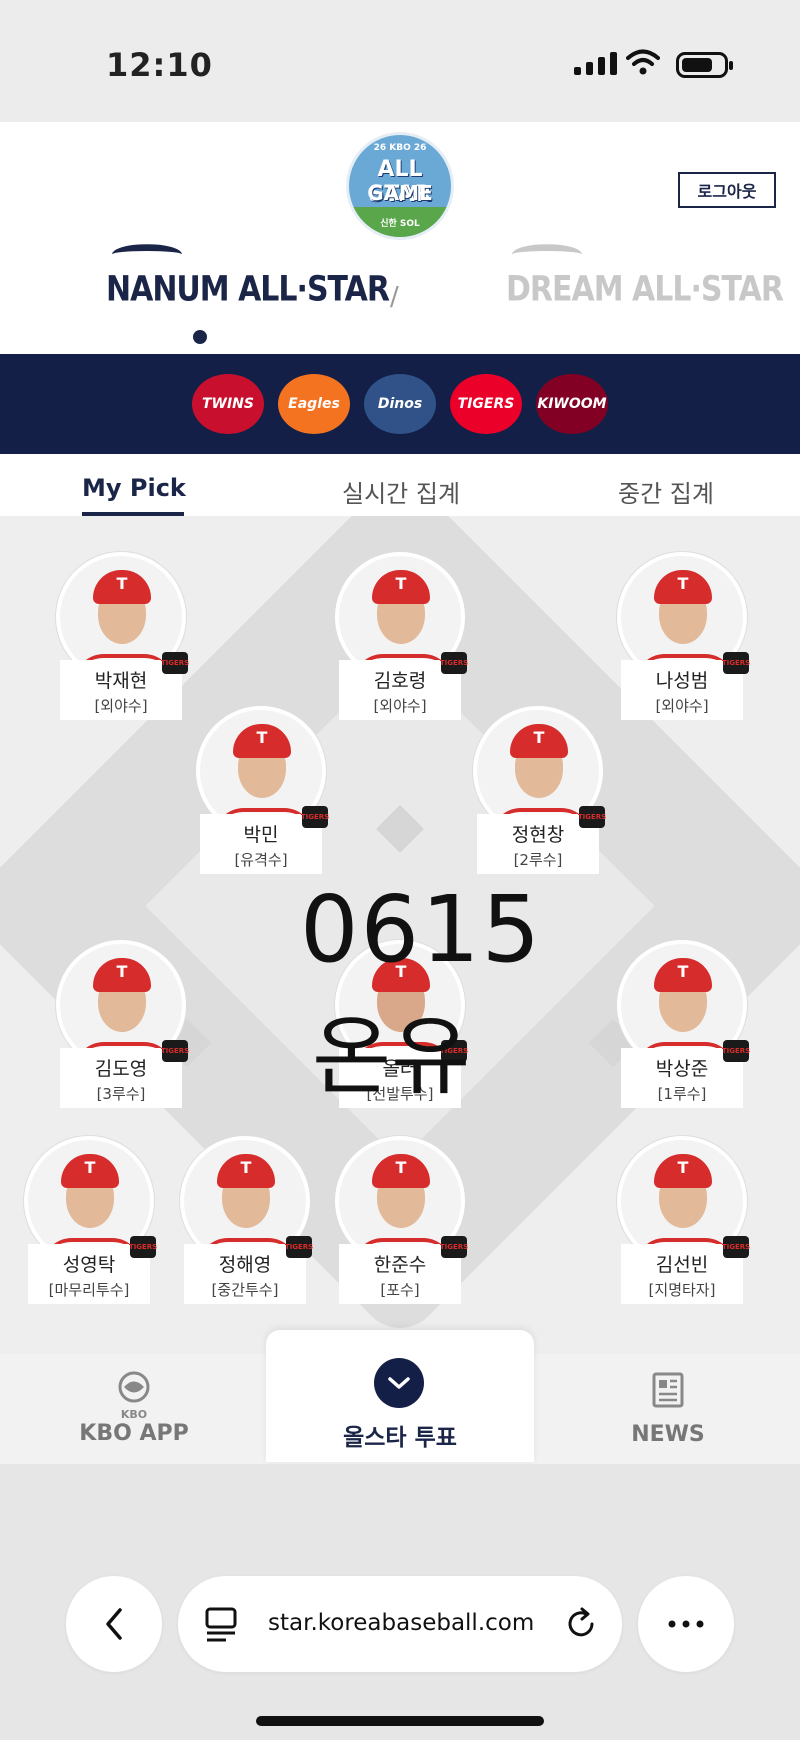  I want to click on player-position: [1루수], so click(682, 1094).